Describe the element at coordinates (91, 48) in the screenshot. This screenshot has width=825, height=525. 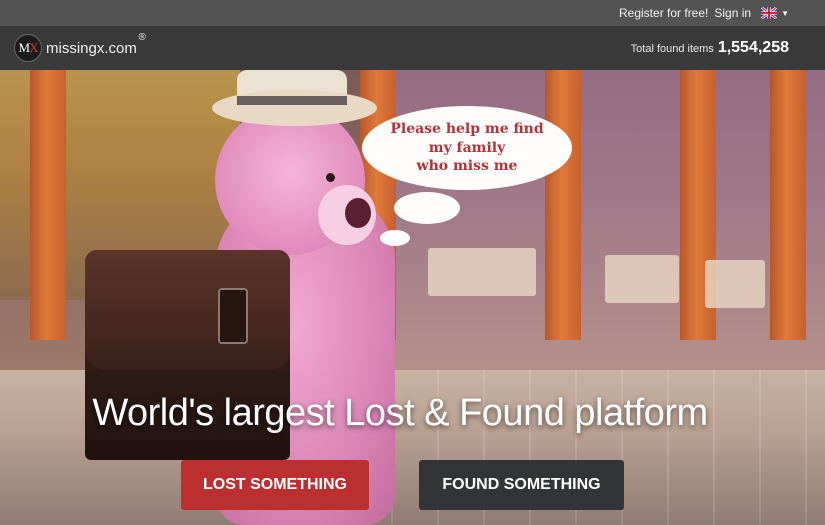
I see `logo-wordmark: missingx.com` at that location.